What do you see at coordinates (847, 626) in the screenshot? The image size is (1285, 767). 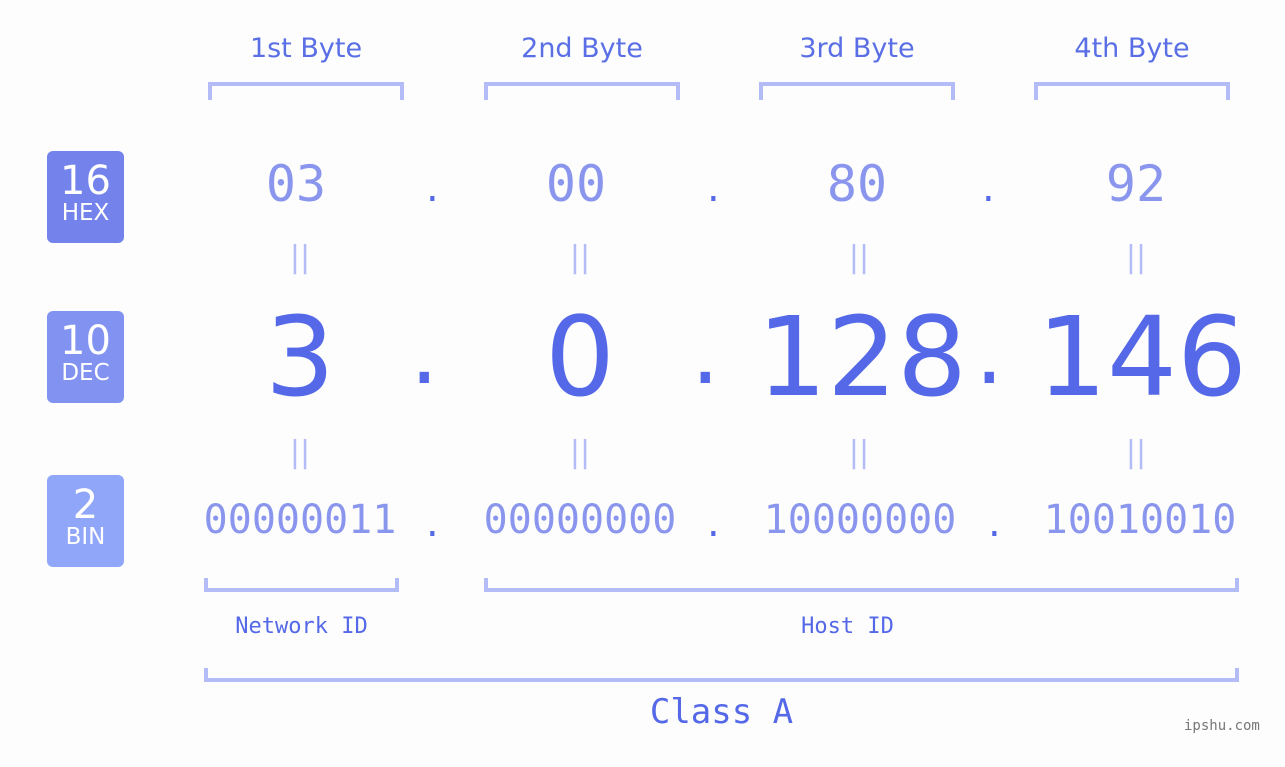 I see `host-id-label: Host ID` at bounding box center [847, 626].